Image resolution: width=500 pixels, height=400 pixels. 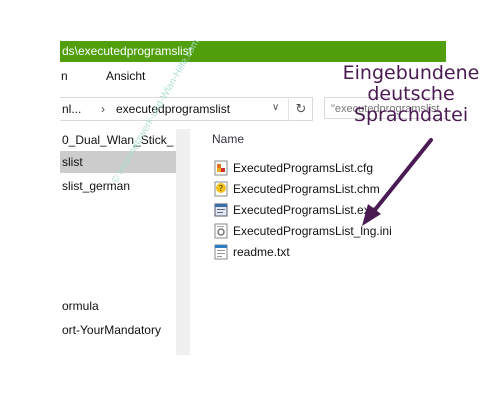 I want to click on application-icon, so click(x=221, y=210).